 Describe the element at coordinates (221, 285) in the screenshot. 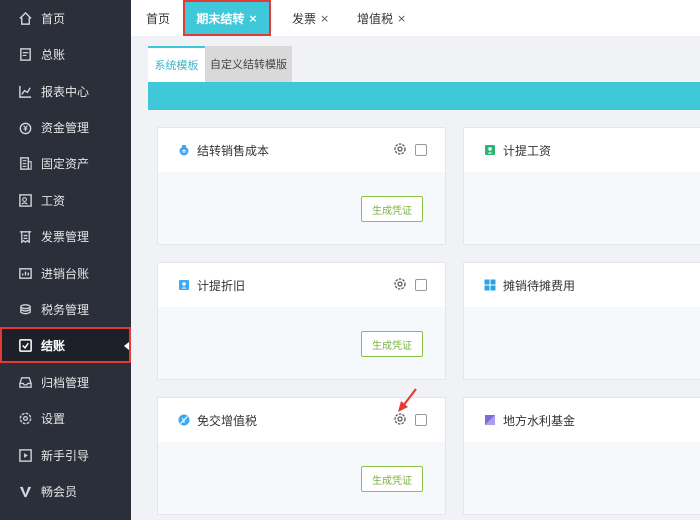

I see `card-title: 计提折旧` at that location.